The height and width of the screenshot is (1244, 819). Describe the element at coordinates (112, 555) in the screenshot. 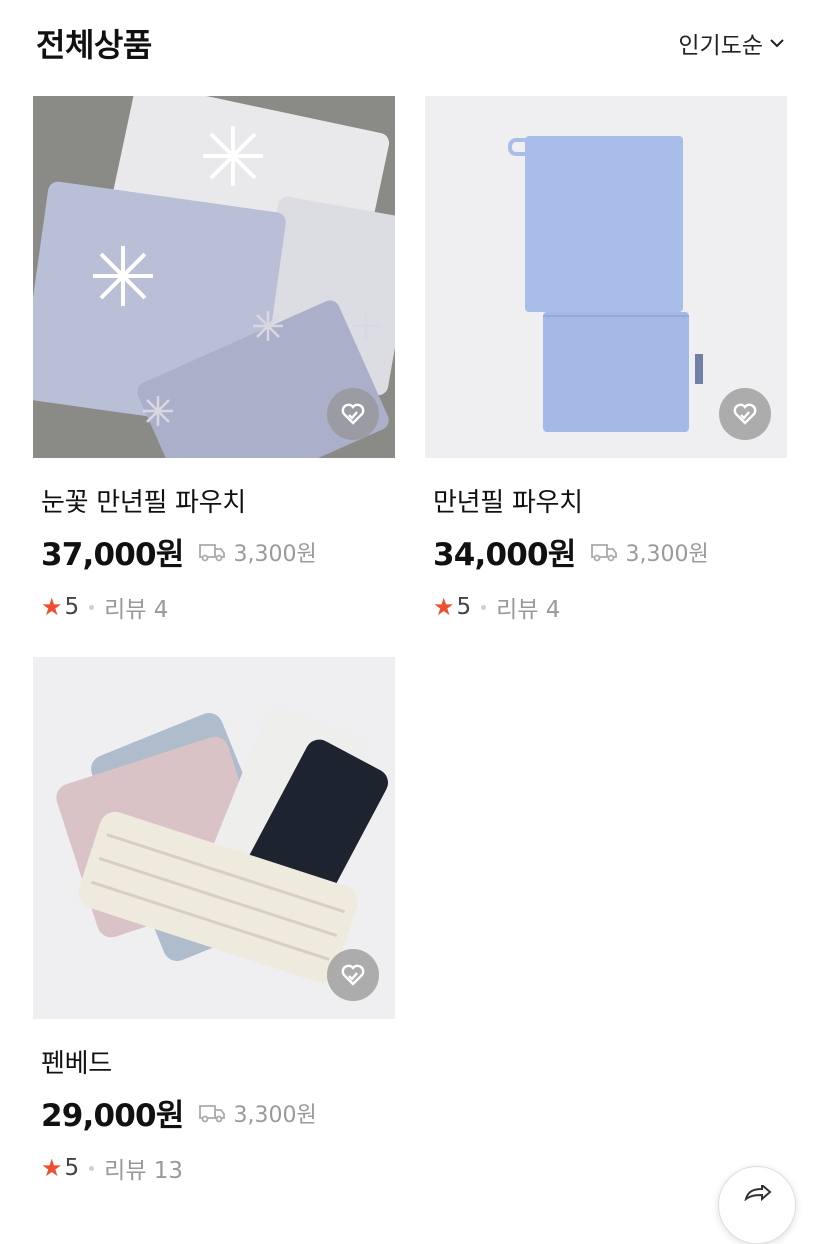

I see `product-price: 37,000원` at that location.